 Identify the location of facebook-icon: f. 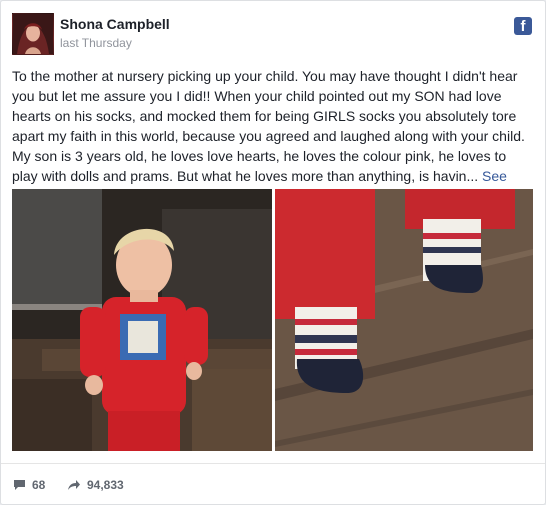
(523, 26).